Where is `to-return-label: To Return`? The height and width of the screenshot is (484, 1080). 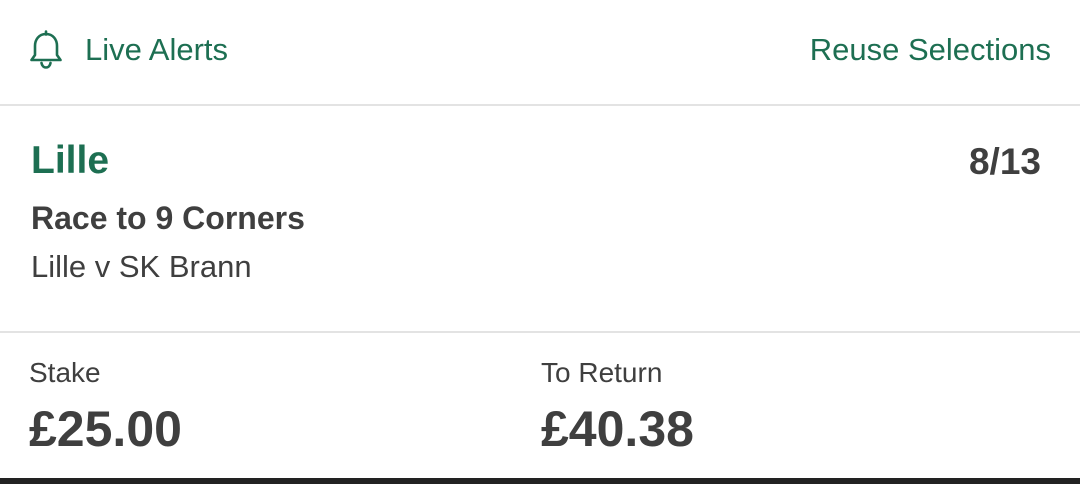
to-return-label: To Return is located at coordinates (602, 372).